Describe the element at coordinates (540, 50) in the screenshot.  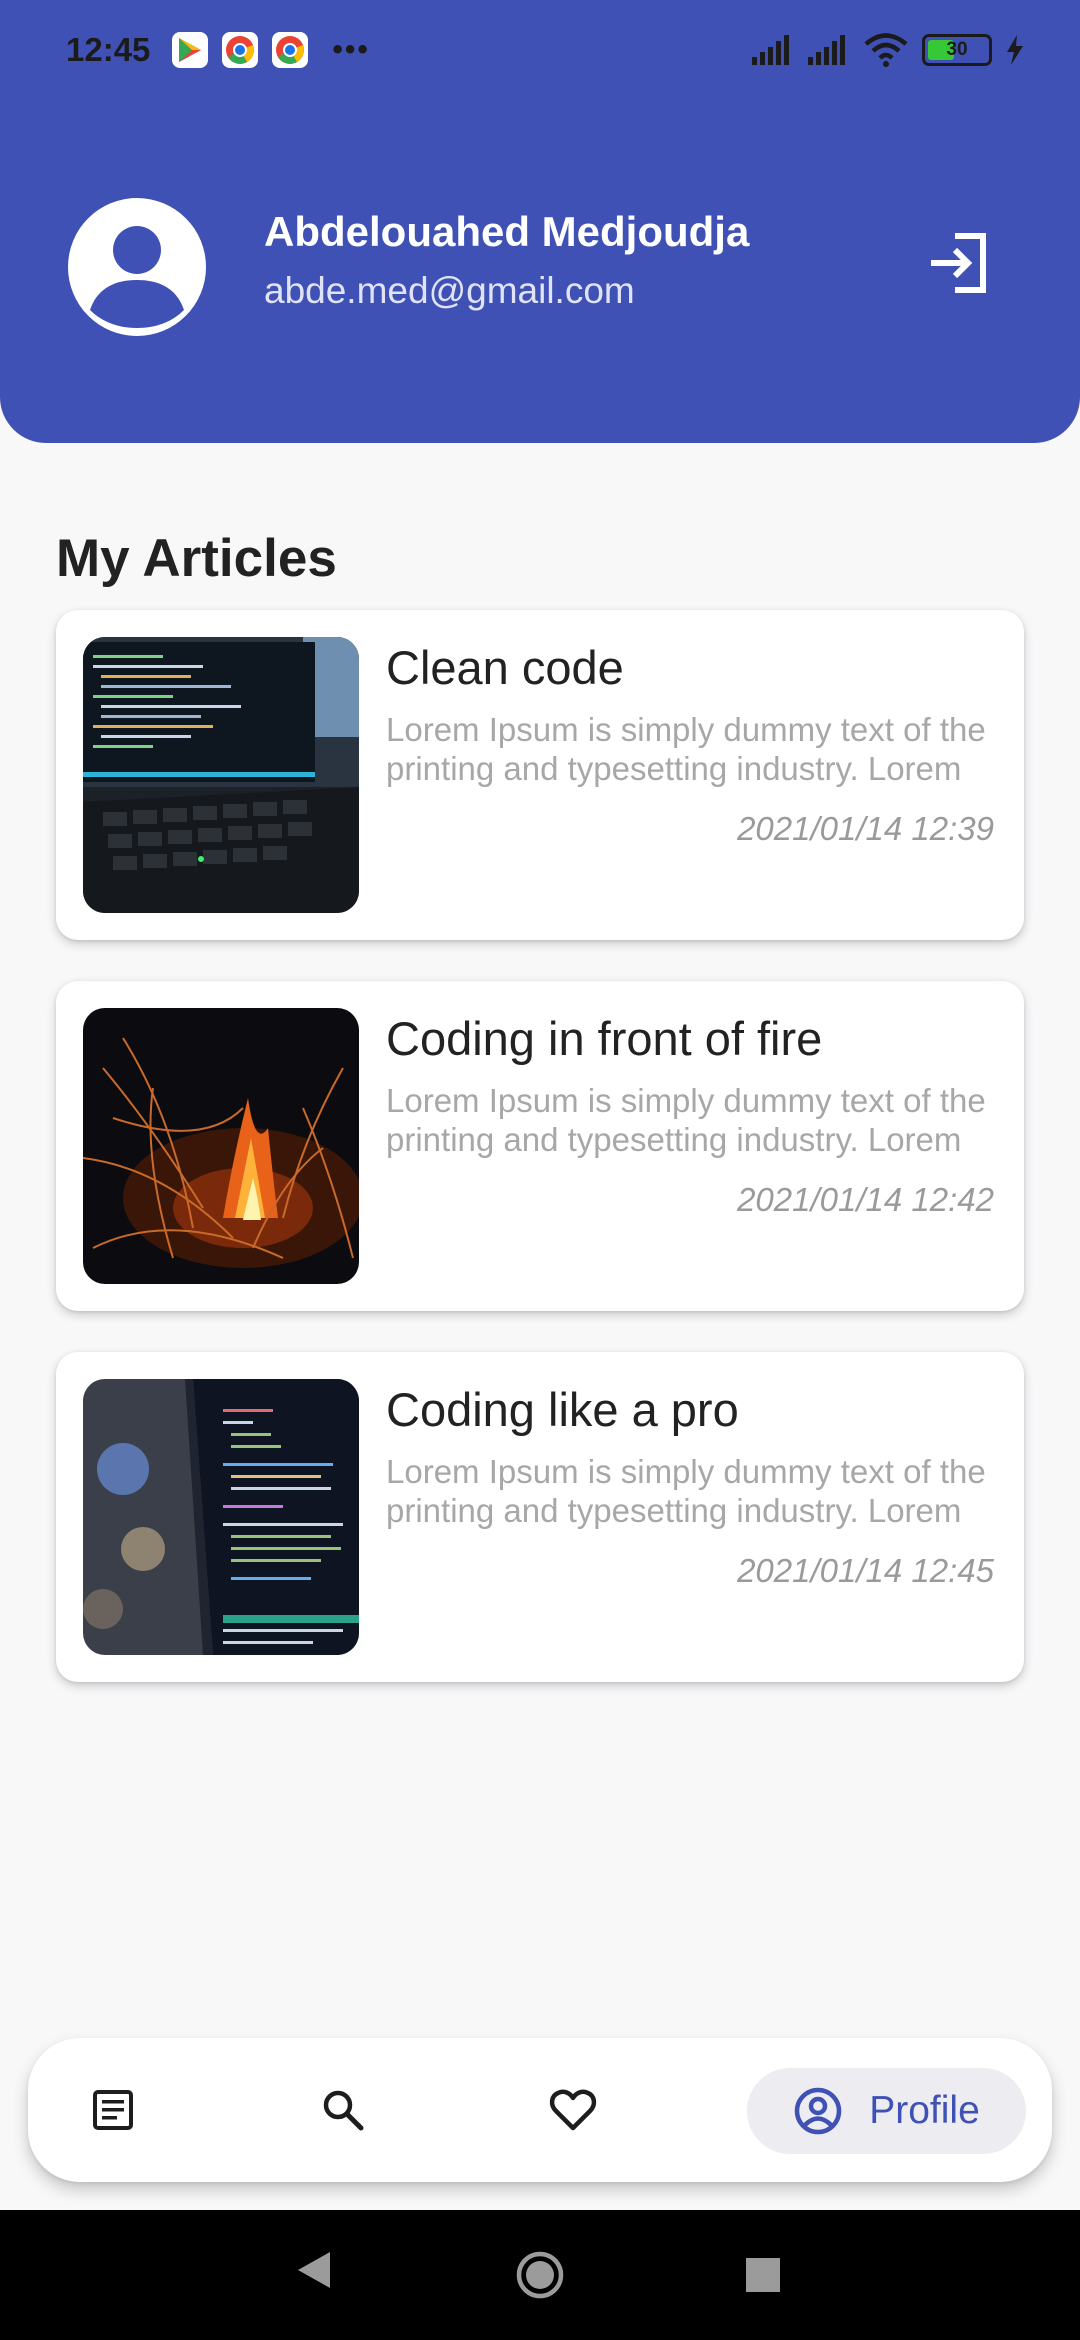
I see `status-bar: 12:45 ••• 30` at that location.